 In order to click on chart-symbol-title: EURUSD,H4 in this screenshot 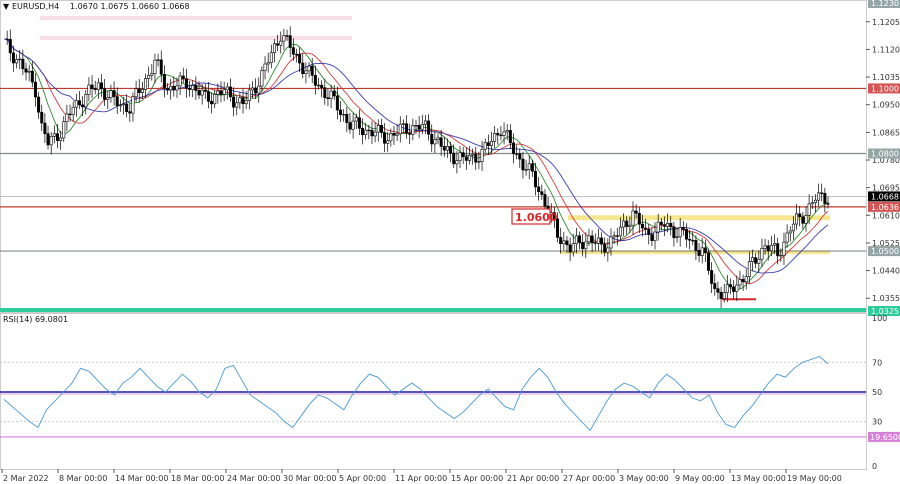, I will do `click(35, 6)`.